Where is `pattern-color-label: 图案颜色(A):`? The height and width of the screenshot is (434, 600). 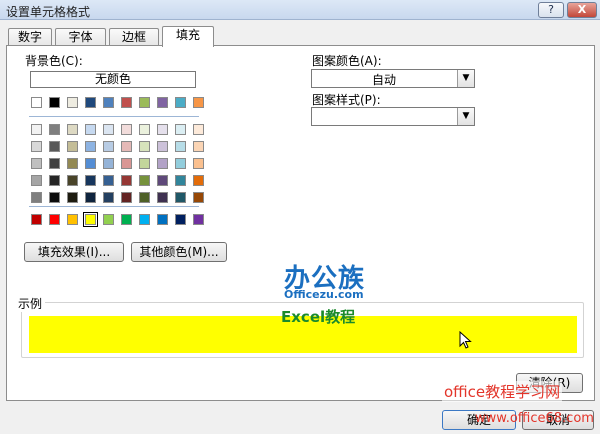
pattern-color-label: 图案颜色(A): is located at coordinates (347, 61).